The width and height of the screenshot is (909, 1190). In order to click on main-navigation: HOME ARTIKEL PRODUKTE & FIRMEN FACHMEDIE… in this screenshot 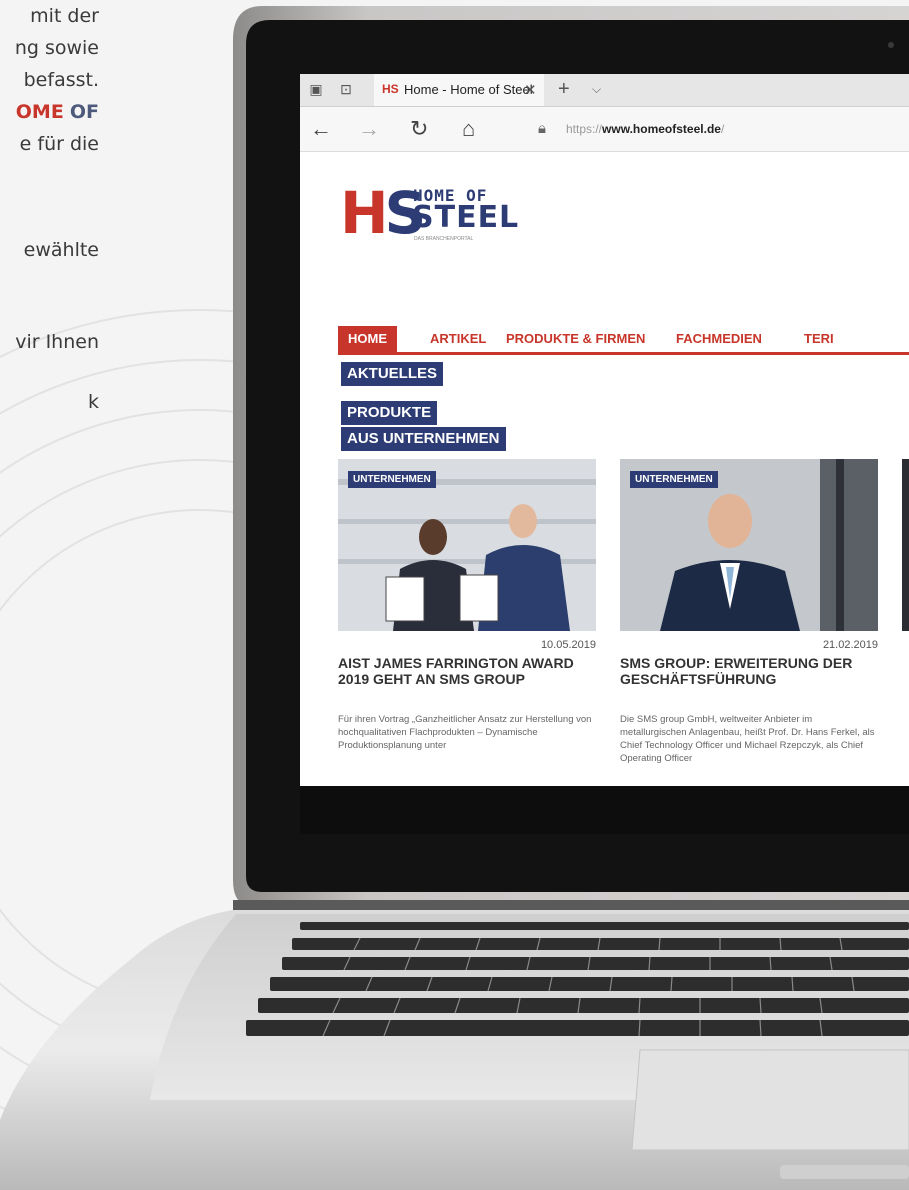, I will do `click(623, 340)`.